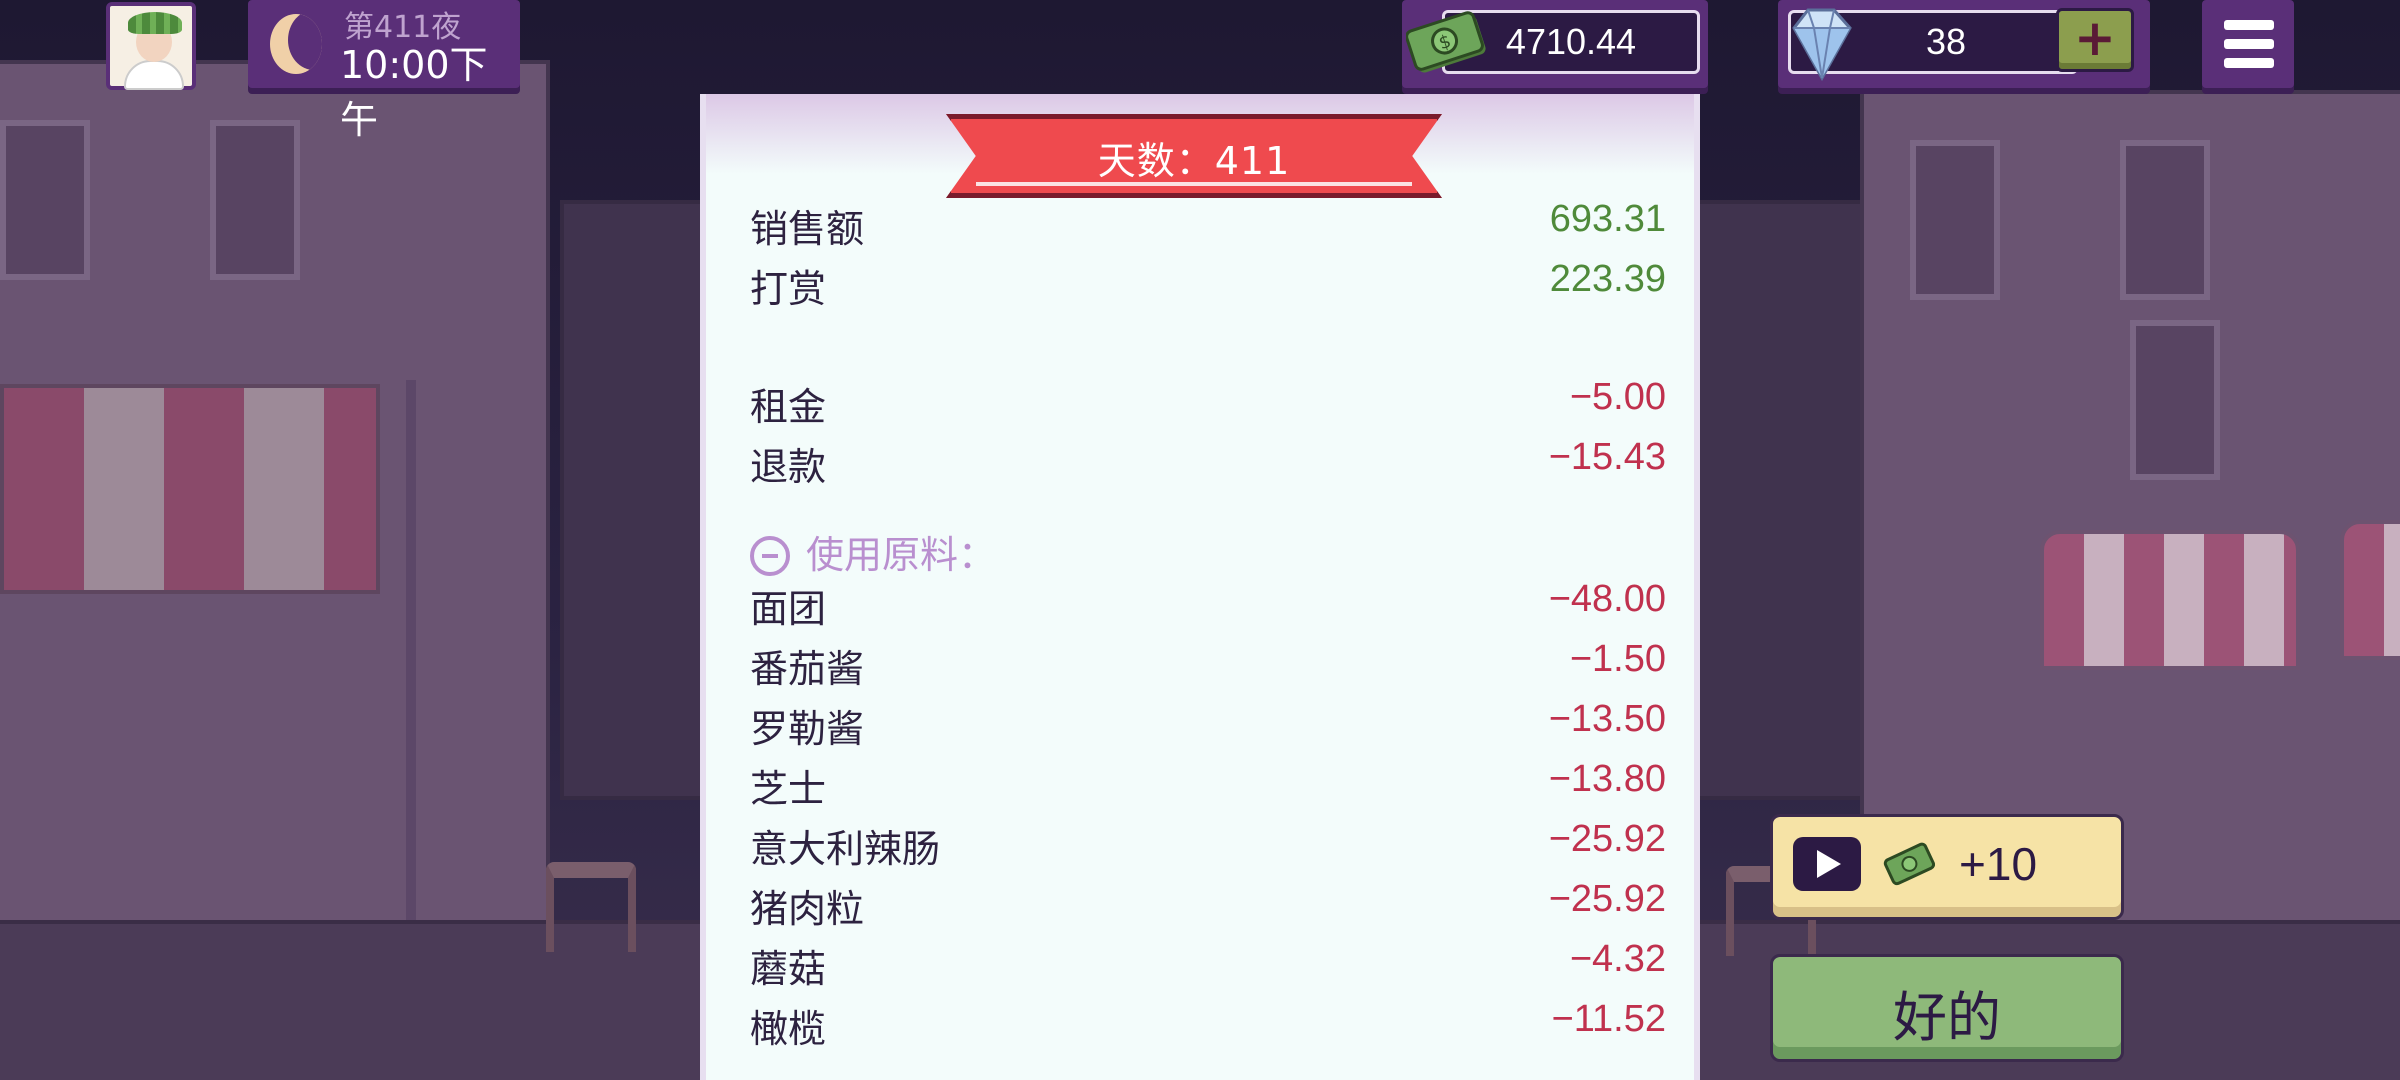  What do you see at coordinates (788, 467) in the screenshot?
I see `line-item-label: 退款` at bounding box center [788, 467].